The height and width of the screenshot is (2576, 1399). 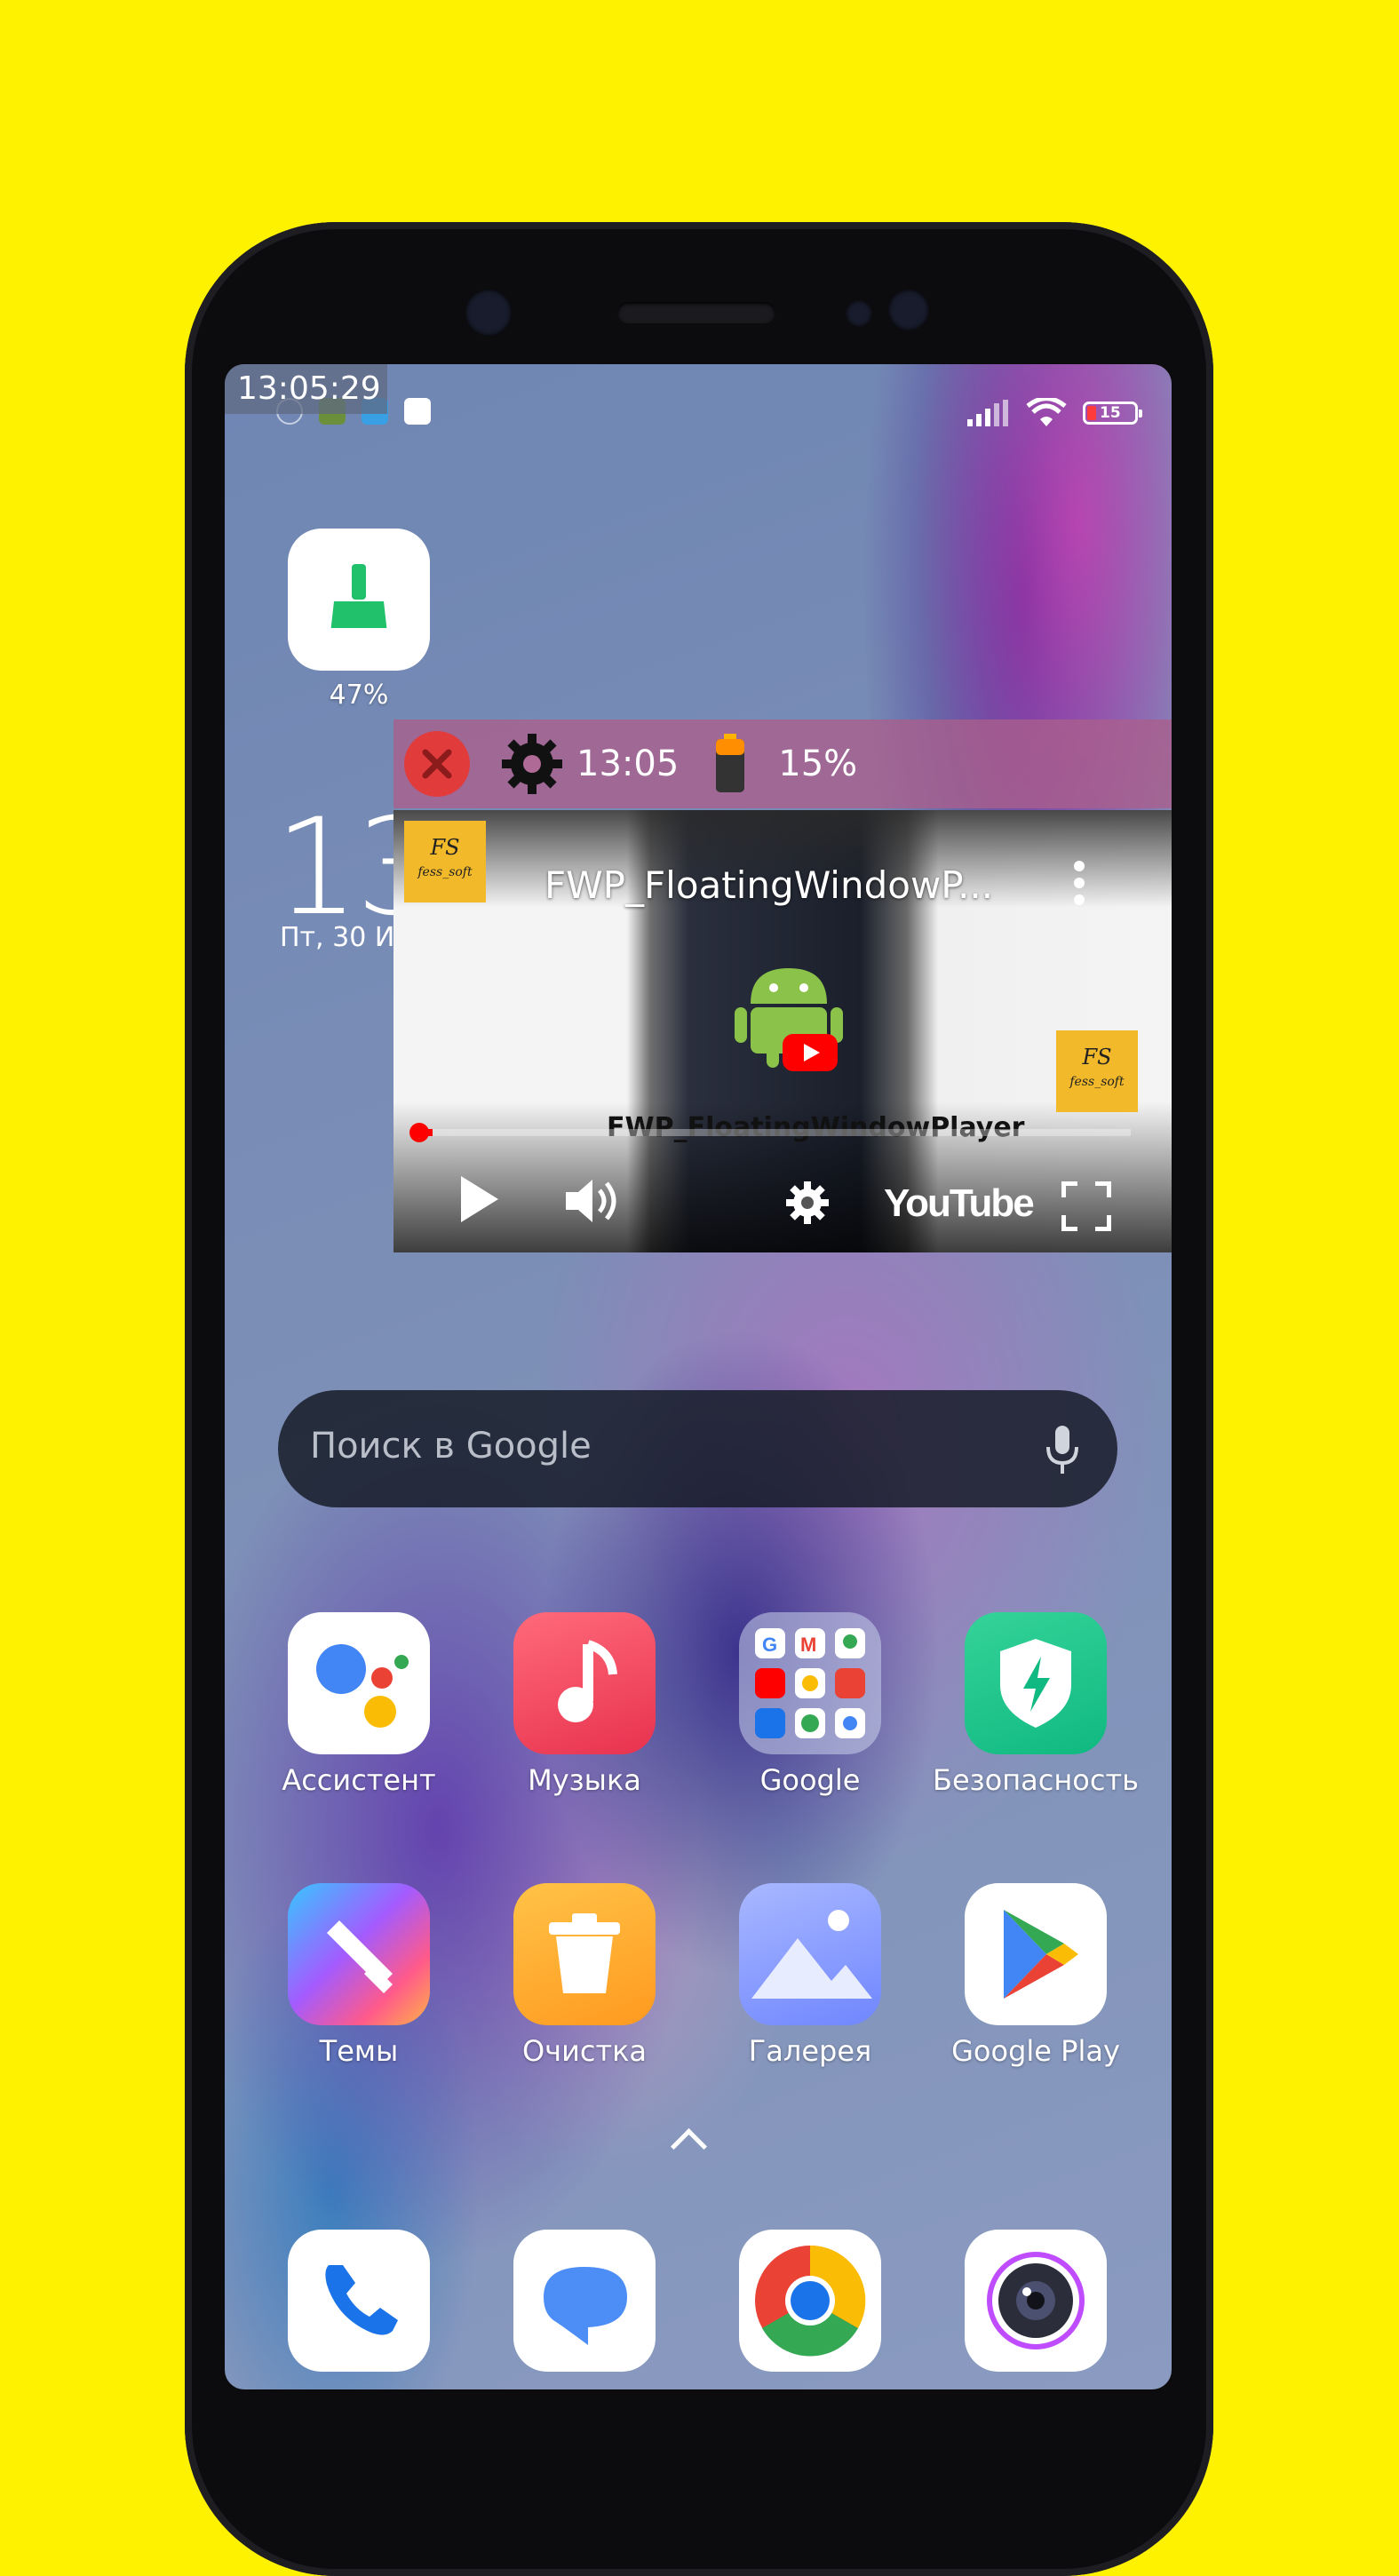 What do you see at coordinates (1036, 1954) in the screenshot?
I see `google-play-icon` at bounding box center [1036, 1954].